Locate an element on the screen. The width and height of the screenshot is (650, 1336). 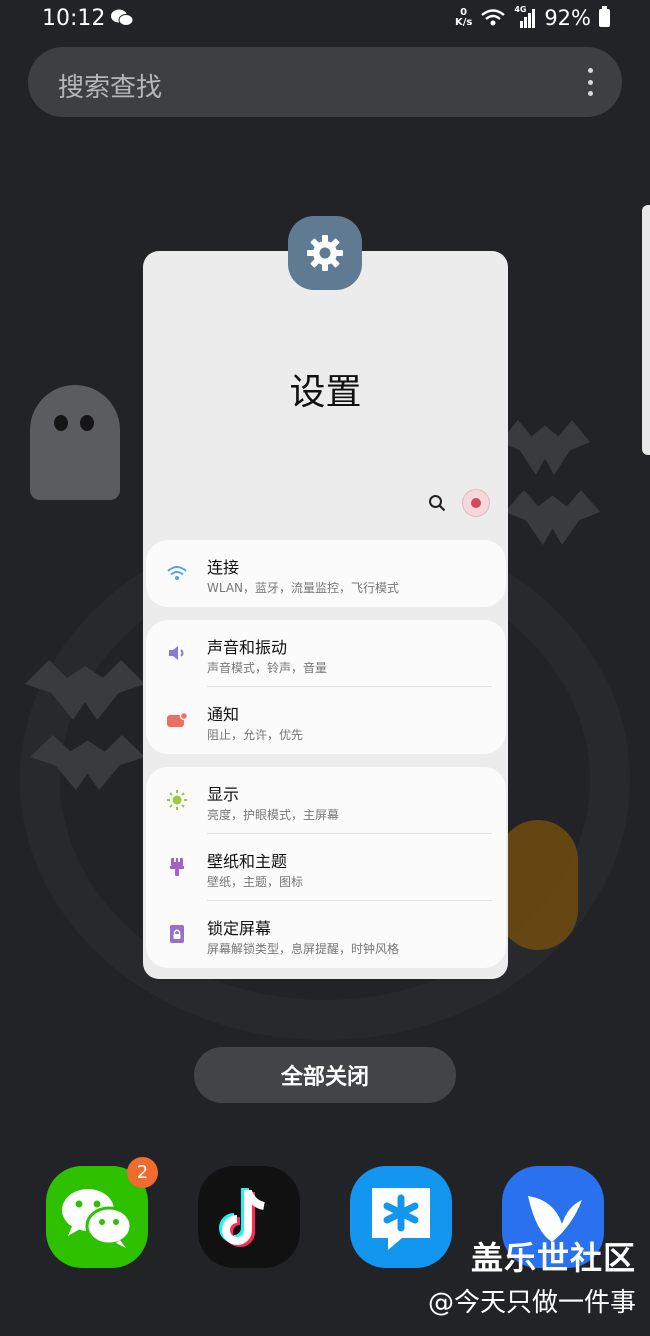
tim-icon is located at coordinates (401, 1219).